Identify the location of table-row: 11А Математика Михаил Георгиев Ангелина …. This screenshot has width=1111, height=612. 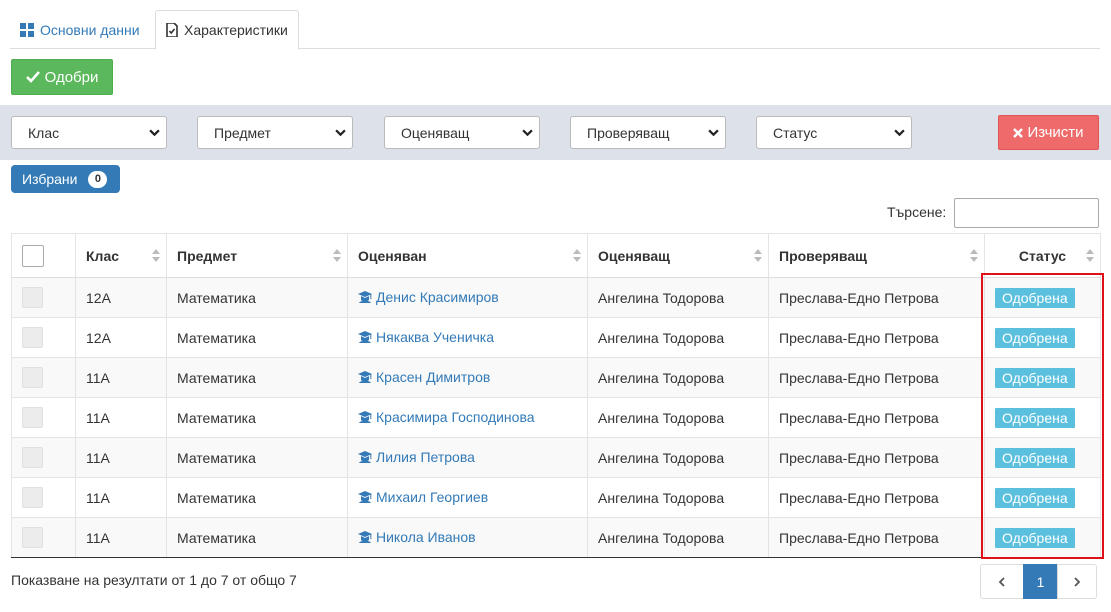
(556, 497).